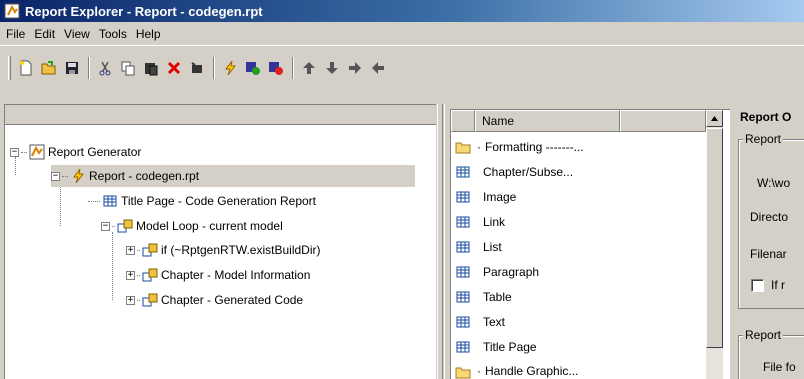 Image resolution: width=804 pixels, height=379 pixels. Describe the element at coordinates (768, 254) in the screenshot. I see `filename-label: Filenar` at that location.